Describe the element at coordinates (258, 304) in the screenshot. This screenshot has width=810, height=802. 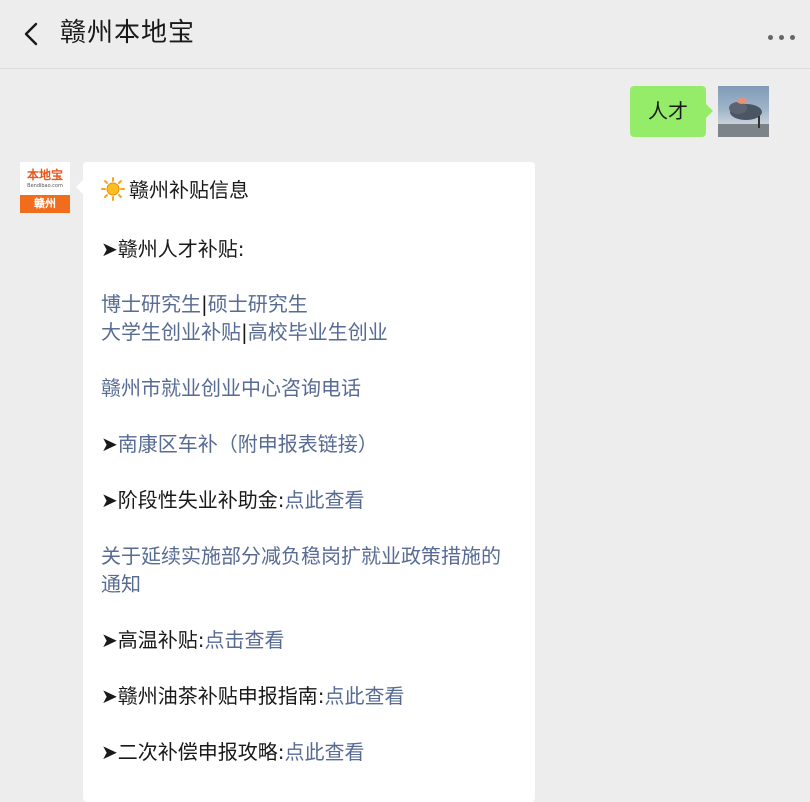
I see `master-link: 硕士研究生` at that location.